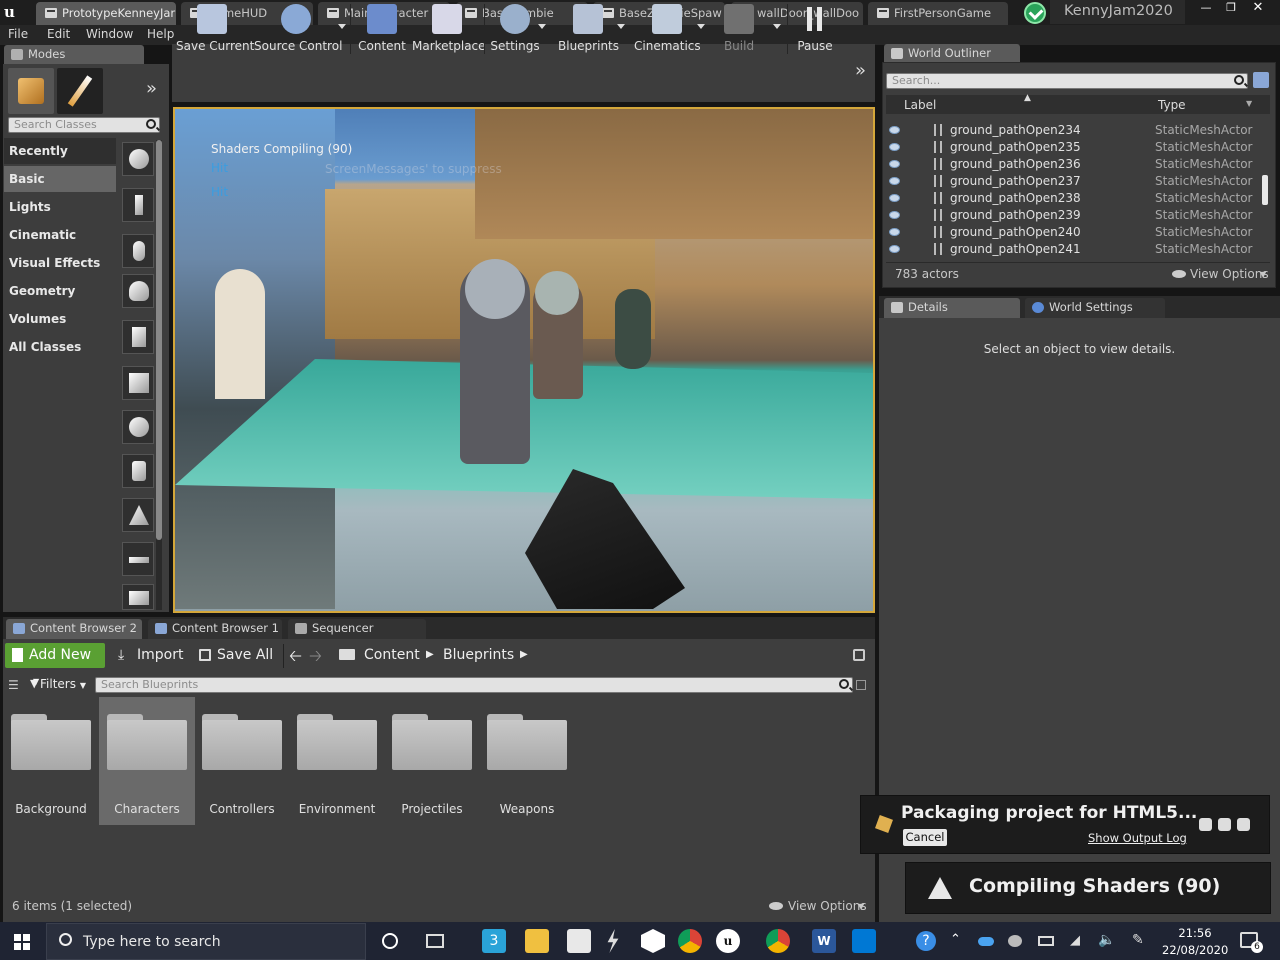 The width and height of the screenshot is (1280, 960). What do you see at coordinates (242, 742) in the screenshot?
I see `folder-controllers` at bounding box center [242, 742].